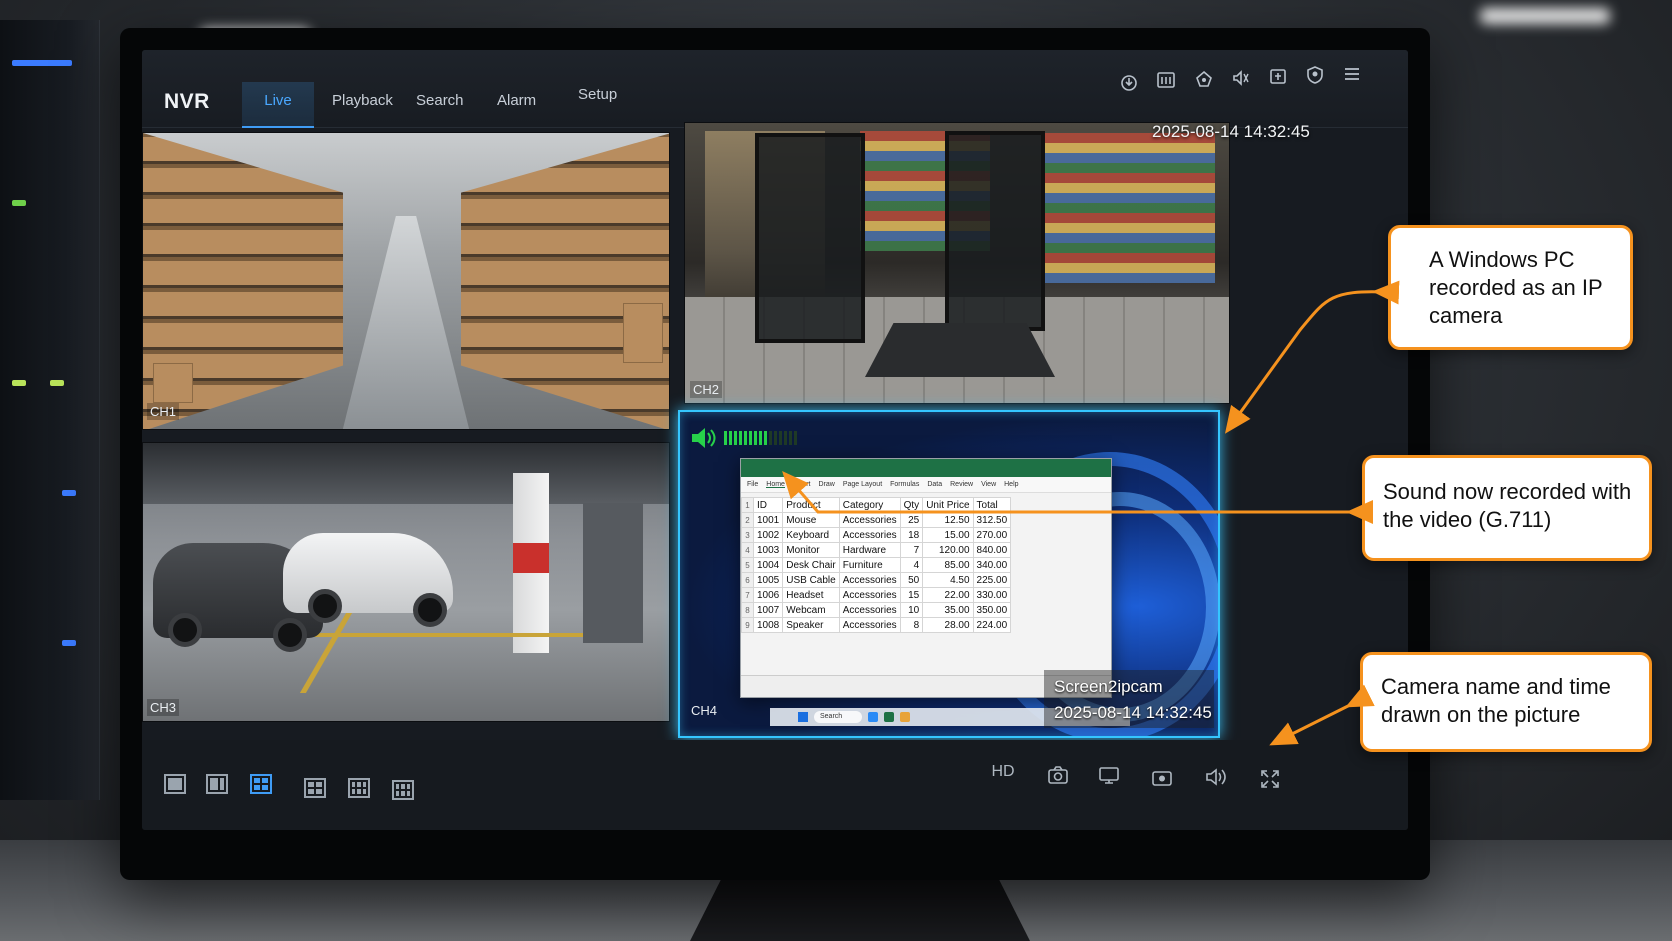 This screenshot has height=941, width=1672. Describe the element at coordinates (948, 565) in the screenshot. I see `table-cell: 85.00` at that location.